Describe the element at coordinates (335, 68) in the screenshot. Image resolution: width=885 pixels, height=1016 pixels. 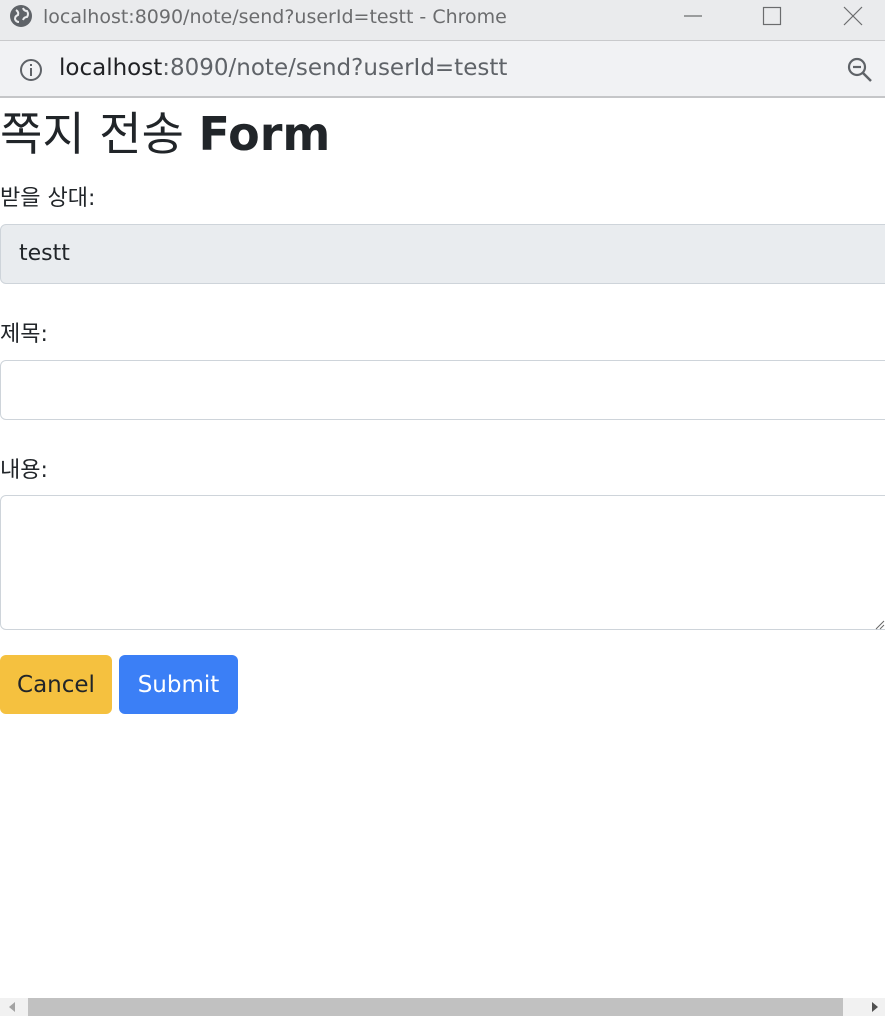
I see `url-path: :8090/note/send?userId=testt` at that location.